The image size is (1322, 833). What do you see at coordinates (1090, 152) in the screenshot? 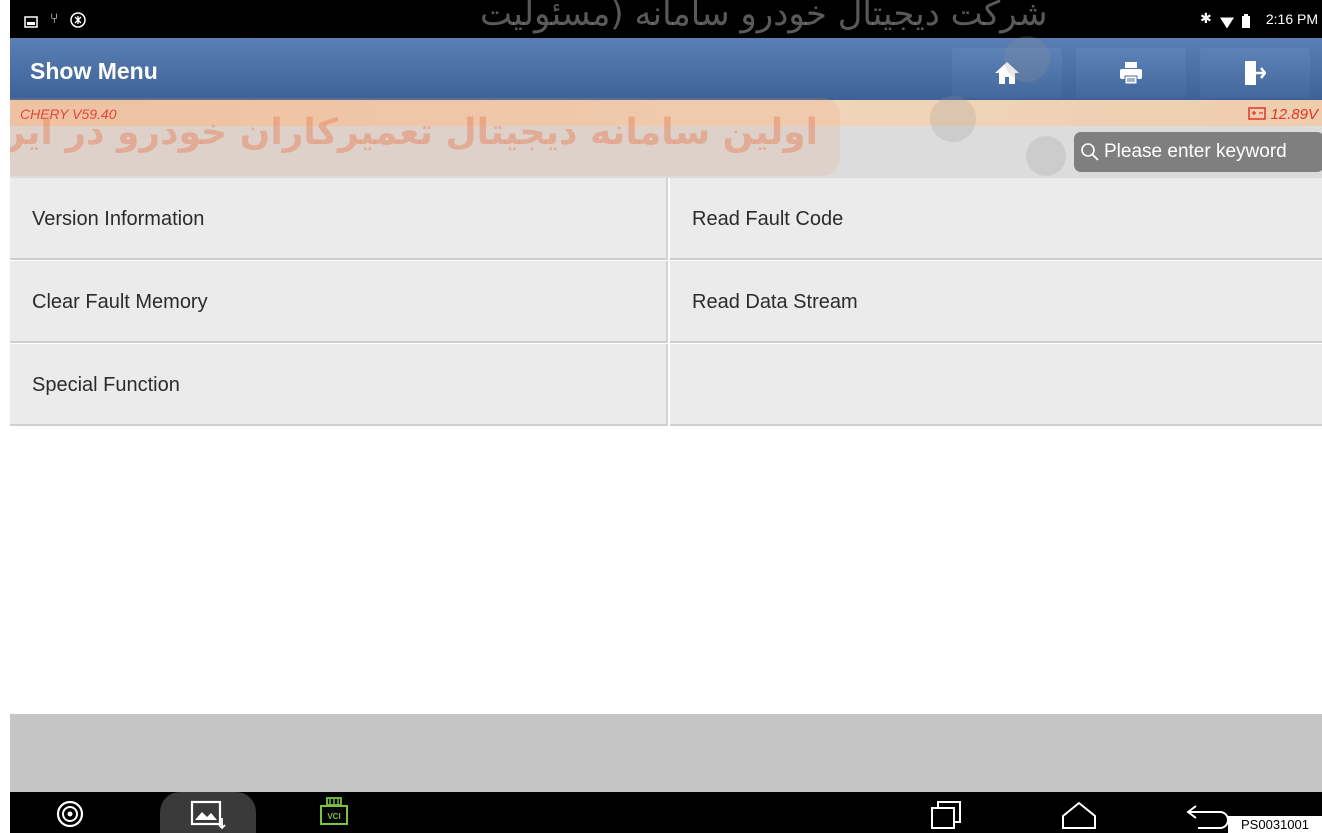
I see `search-icon` at bounding box center [1090, 152].